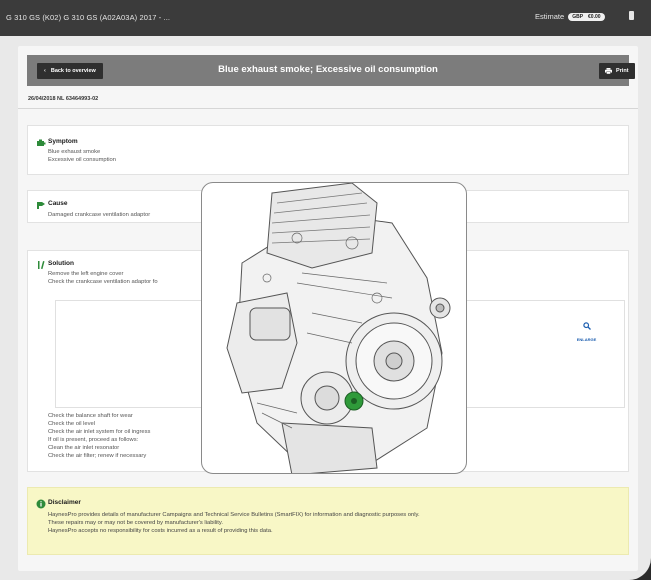  Describe the element at coordinates (63, 141) in the screenshot. I see `symptom-title: Symptom` at that location.